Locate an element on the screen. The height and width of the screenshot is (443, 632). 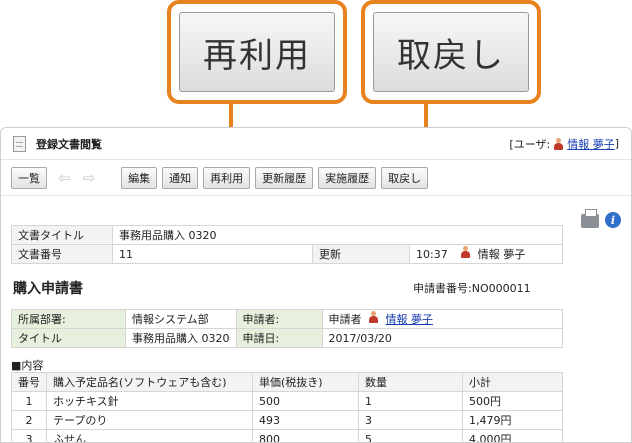
table-row: 3 ふせん 800 5 4,000円 is located at coordinates (287, 435).